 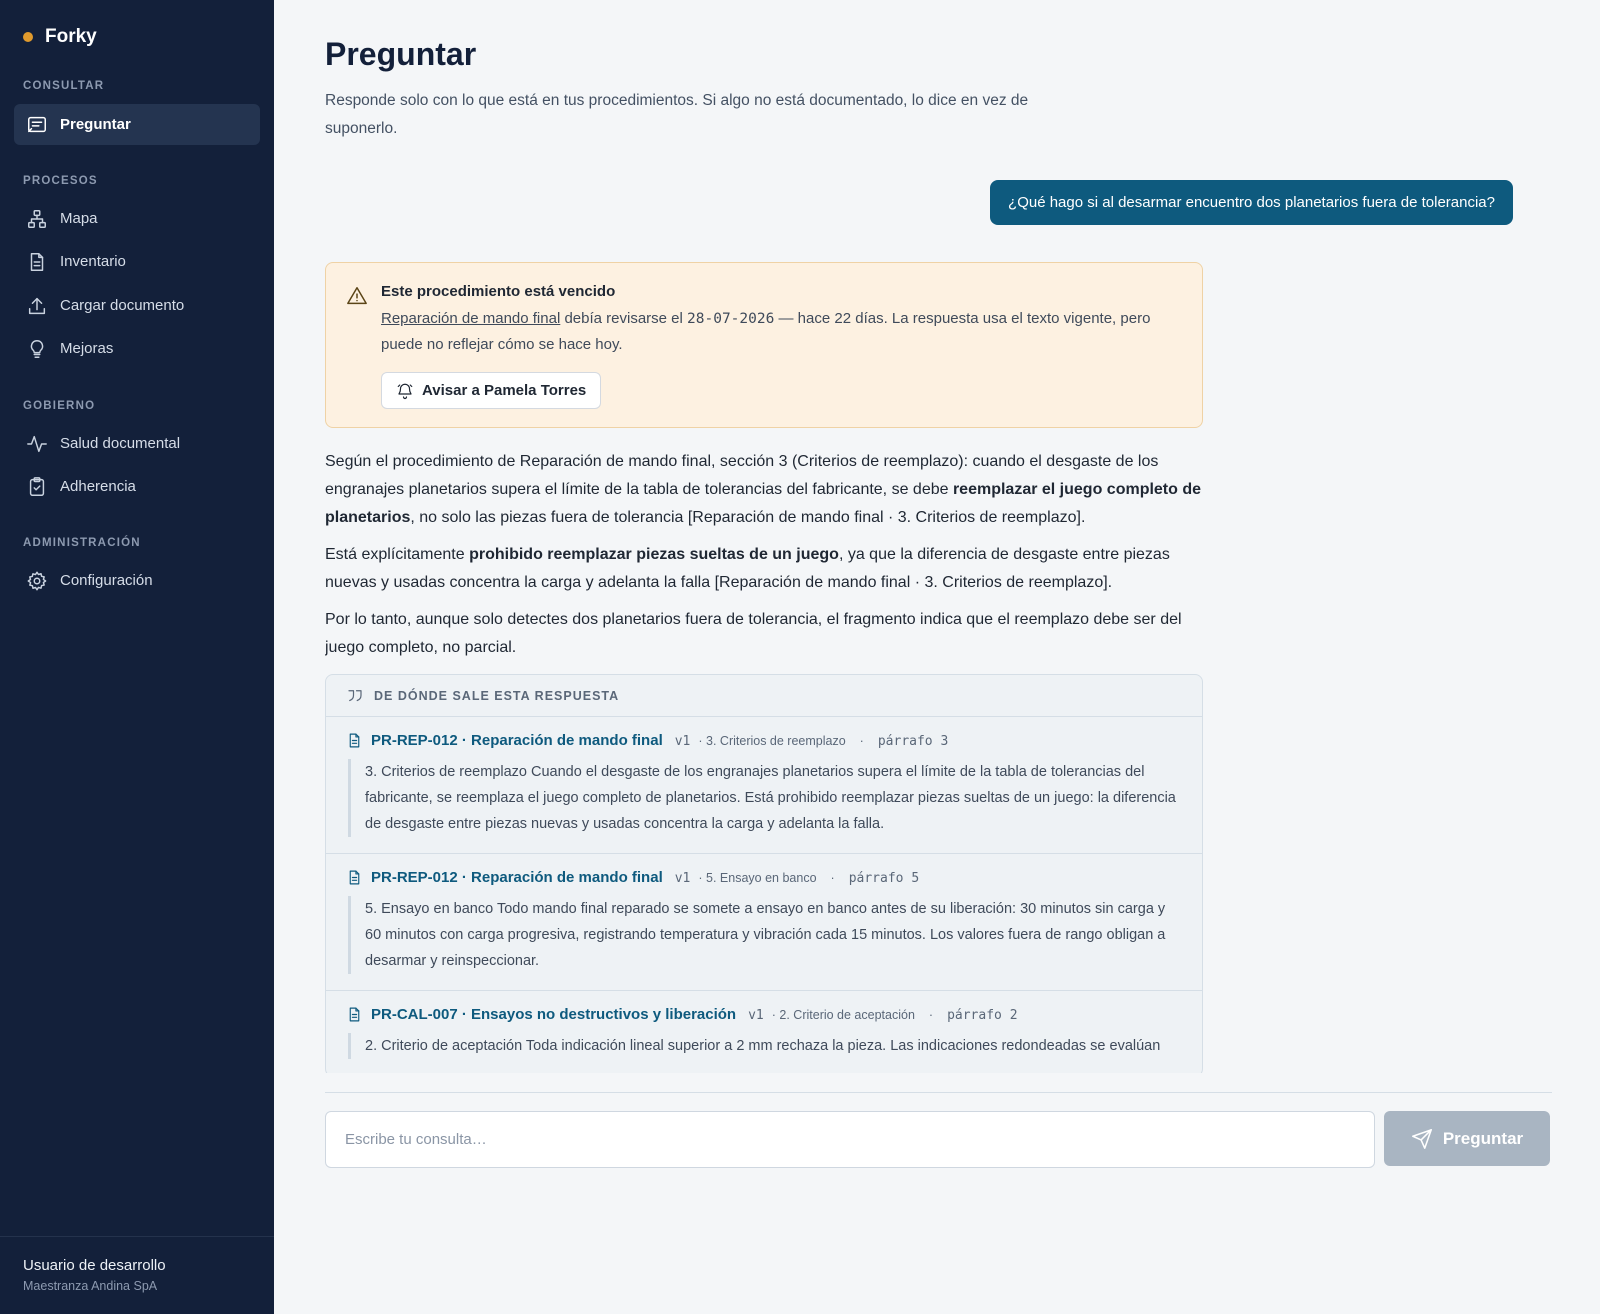 I want to click on page-title: Preguntar, so click(x=401, y=54).